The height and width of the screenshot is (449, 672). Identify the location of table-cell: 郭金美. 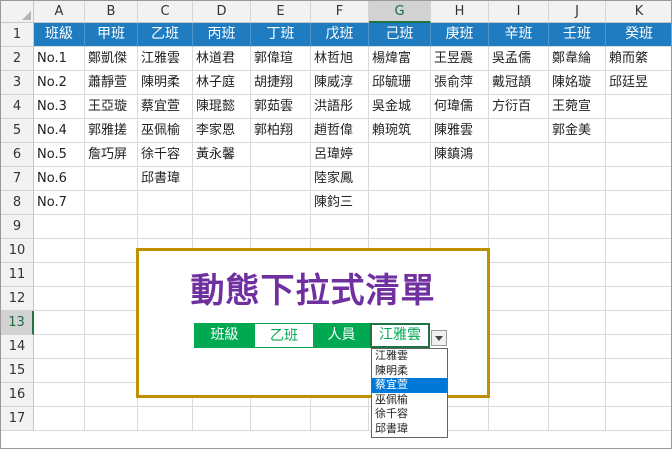
(577, 131).